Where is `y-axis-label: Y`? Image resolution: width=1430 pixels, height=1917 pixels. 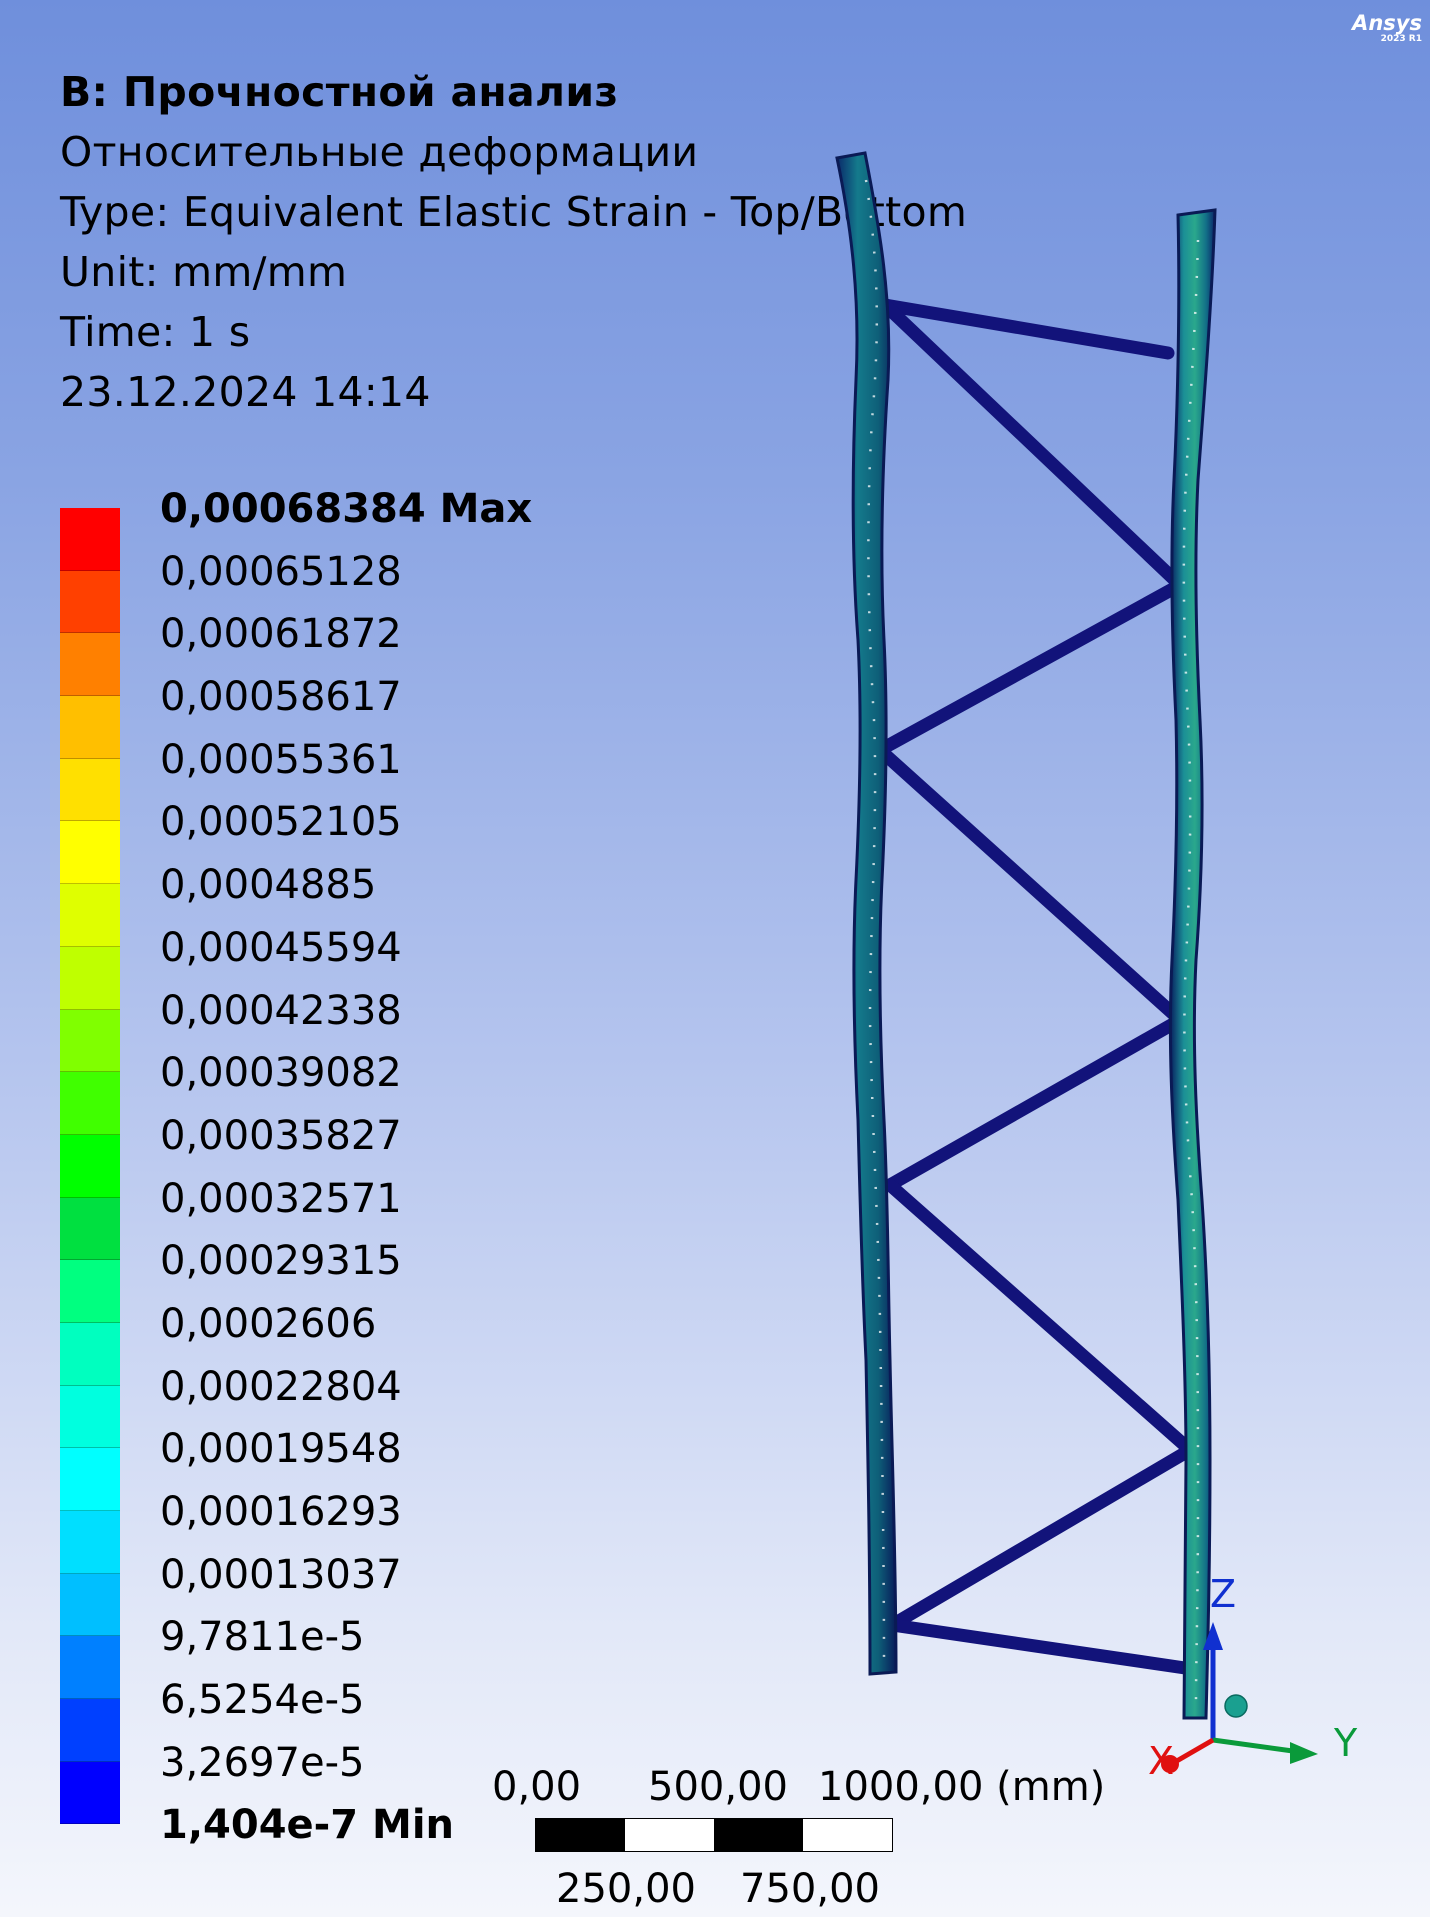 y-axis-label: Y is located at coordinates (1345, 1743).